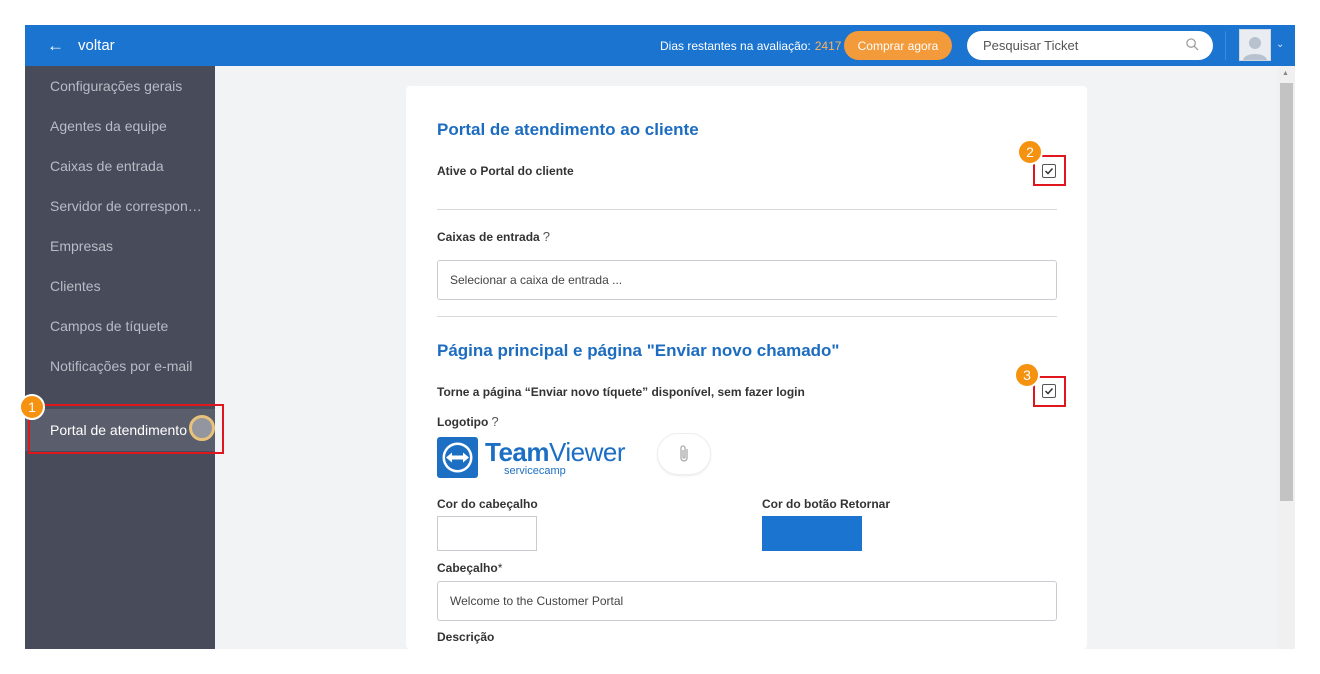 This screenshot has width=1320, height=674. I want to click on return-button-color-label: Cor do botão Retornar, so click(826, 504).